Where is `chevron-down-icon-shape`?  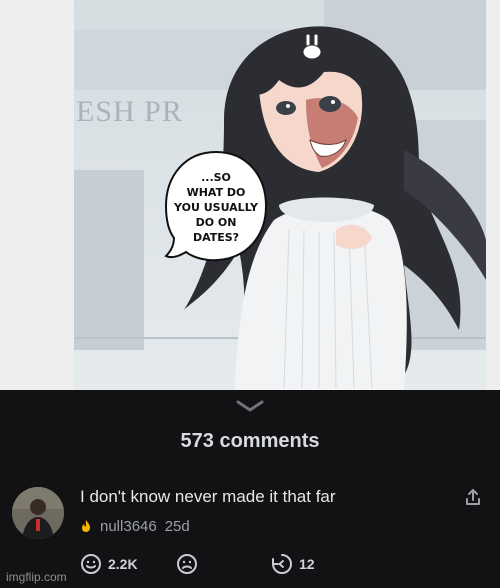 chevron-down-icon-shape is located at coordinates (250, 406).